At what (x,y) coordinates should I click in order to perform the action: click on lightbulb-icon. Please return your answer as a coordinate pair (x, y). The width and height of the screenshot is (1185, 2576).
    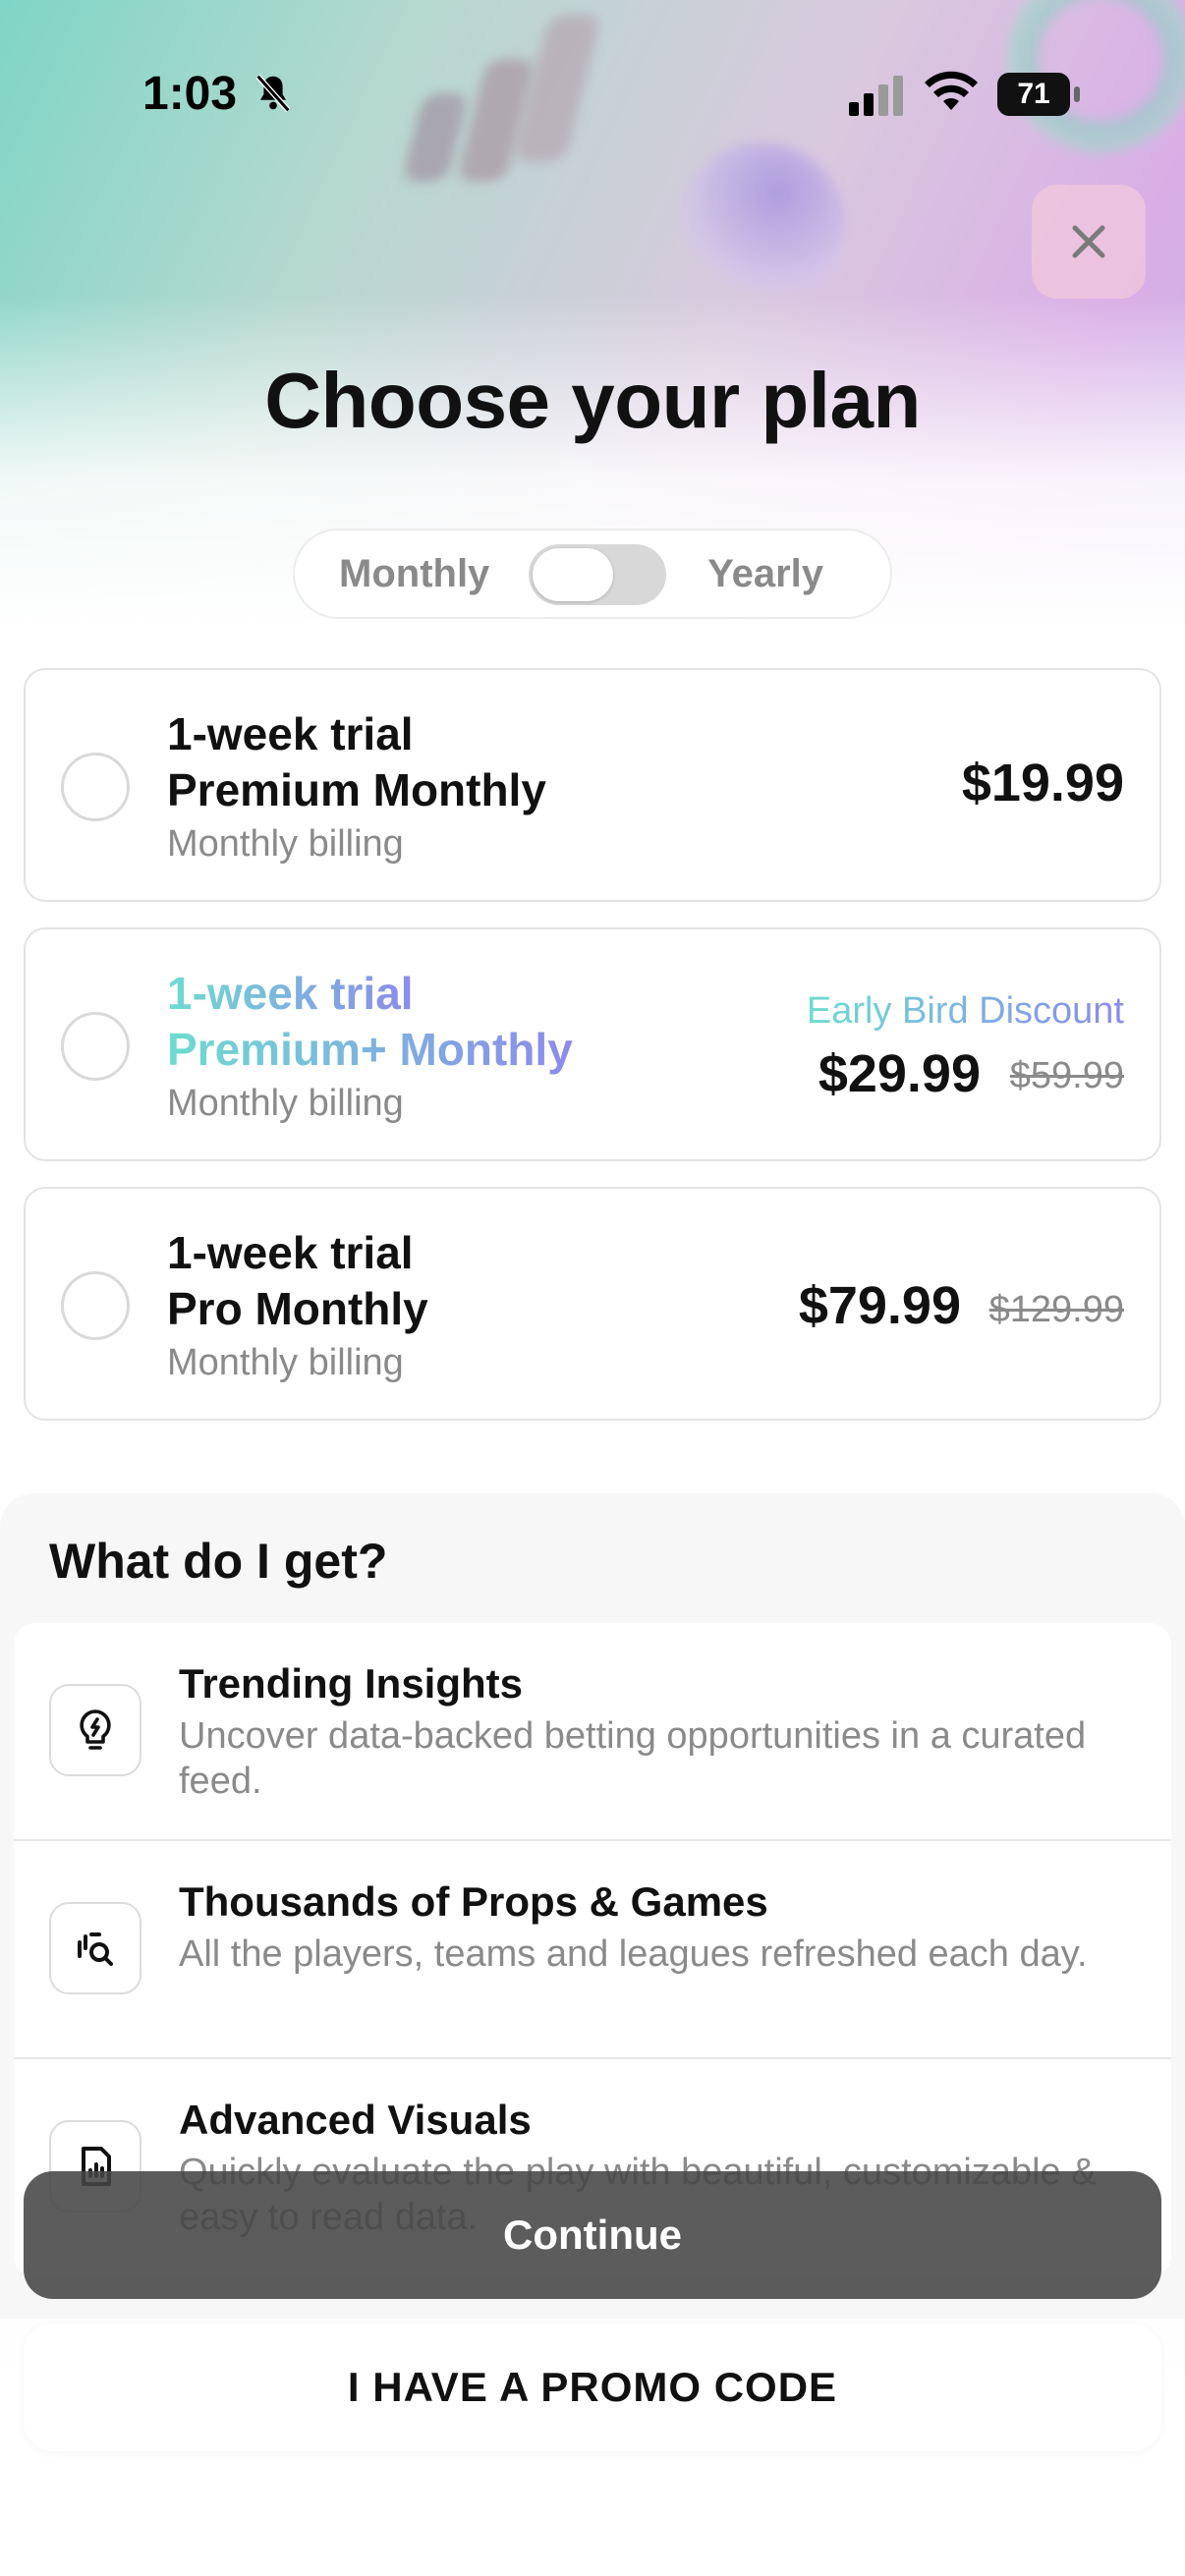
    Looking at the image, I should click on (95, 1730).